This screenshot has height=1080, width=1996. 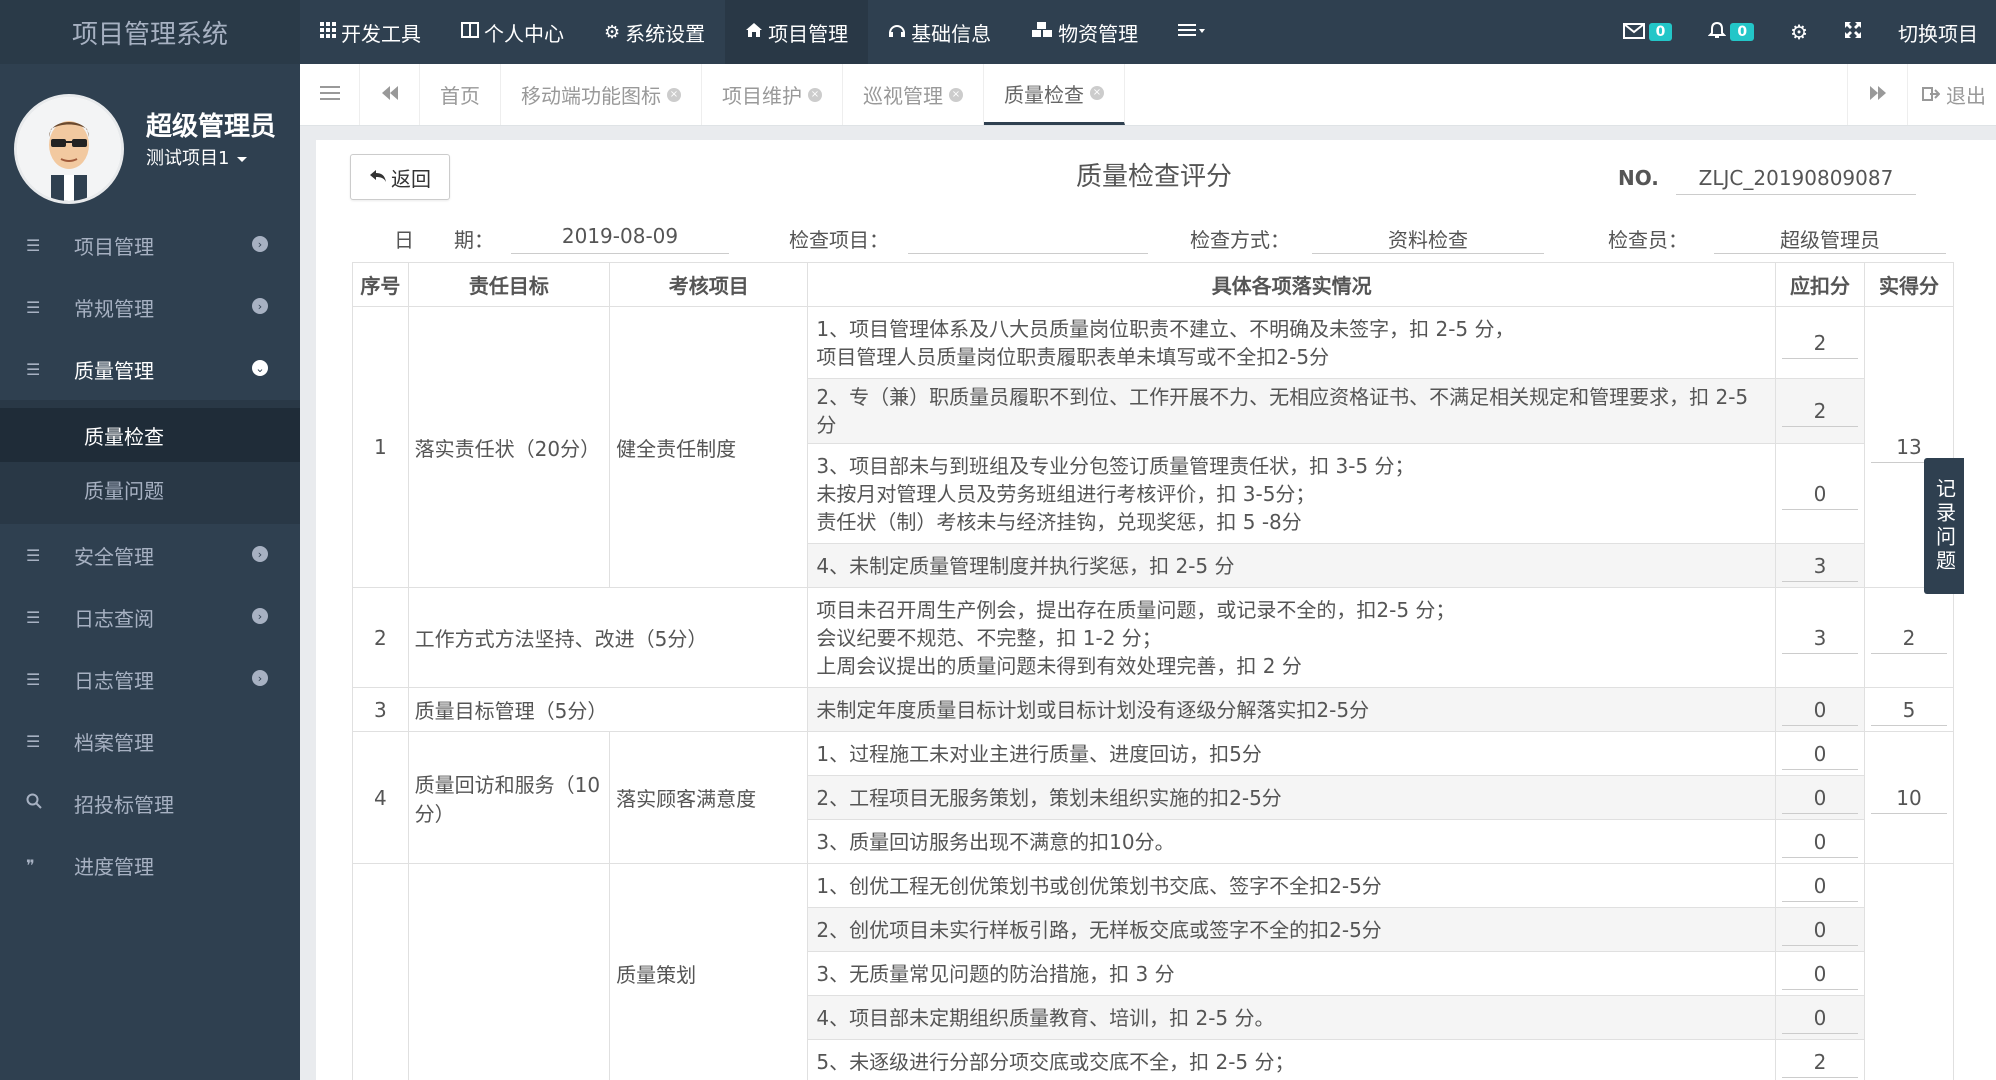 What do you see at coordinates (808, 33) in the screenshot?
I see `topnav-label: 项目管理` at bounding box center [808, 33].